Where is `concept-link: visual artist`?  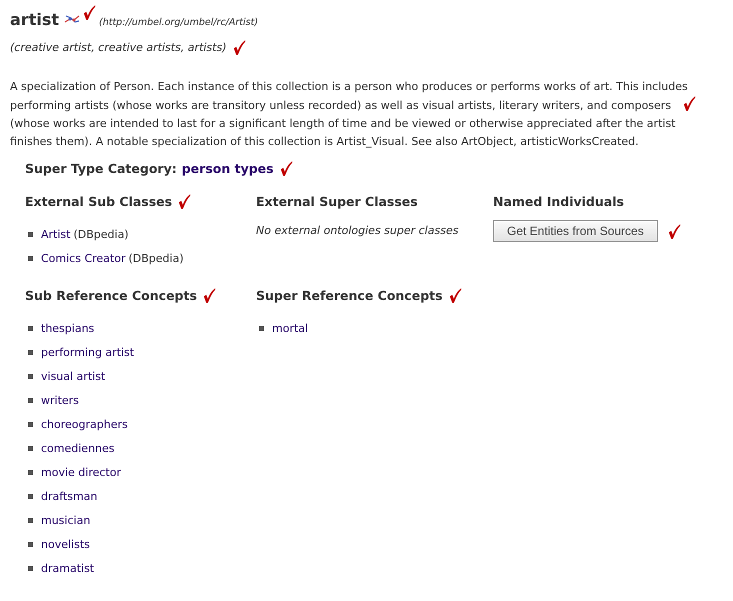
concept-link: visual artist is located at coordinates (73, 376).